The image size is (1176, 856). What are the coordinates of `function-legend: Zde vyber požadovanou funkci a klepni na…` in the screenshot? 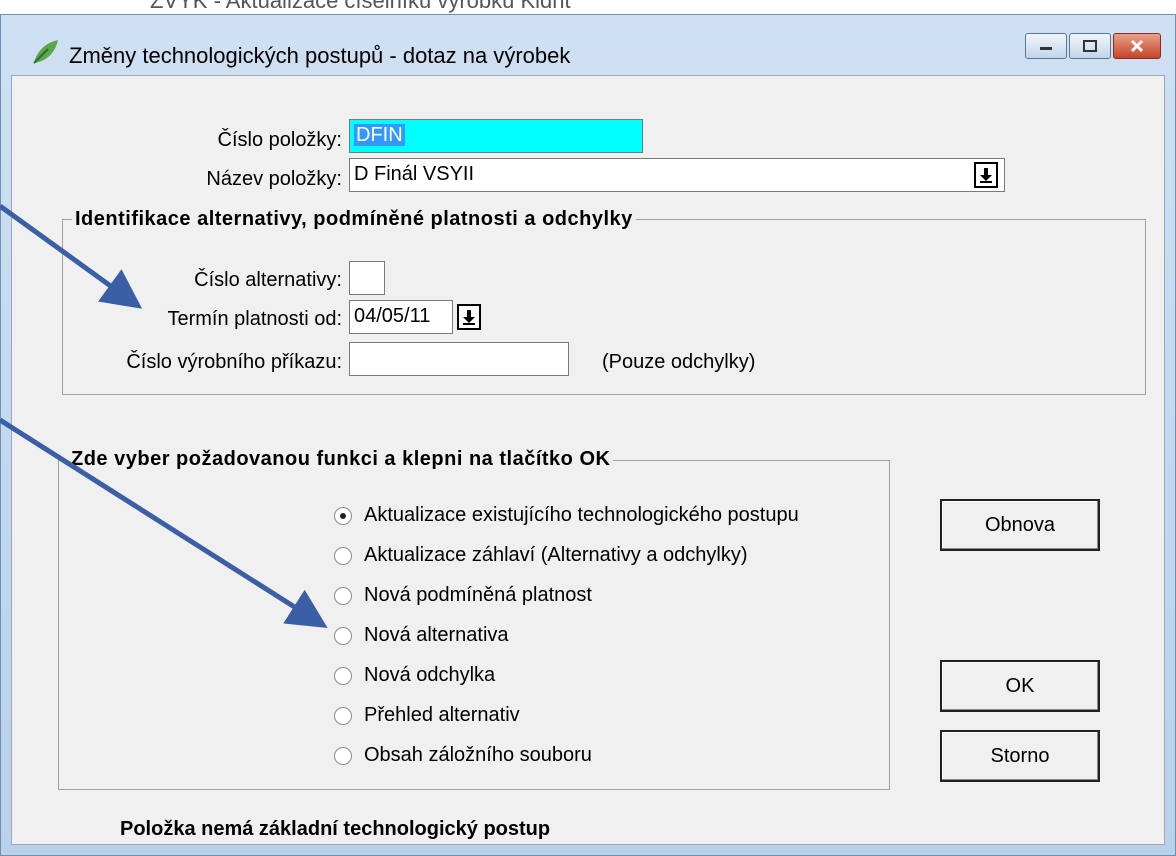 It's located at (341, 459).